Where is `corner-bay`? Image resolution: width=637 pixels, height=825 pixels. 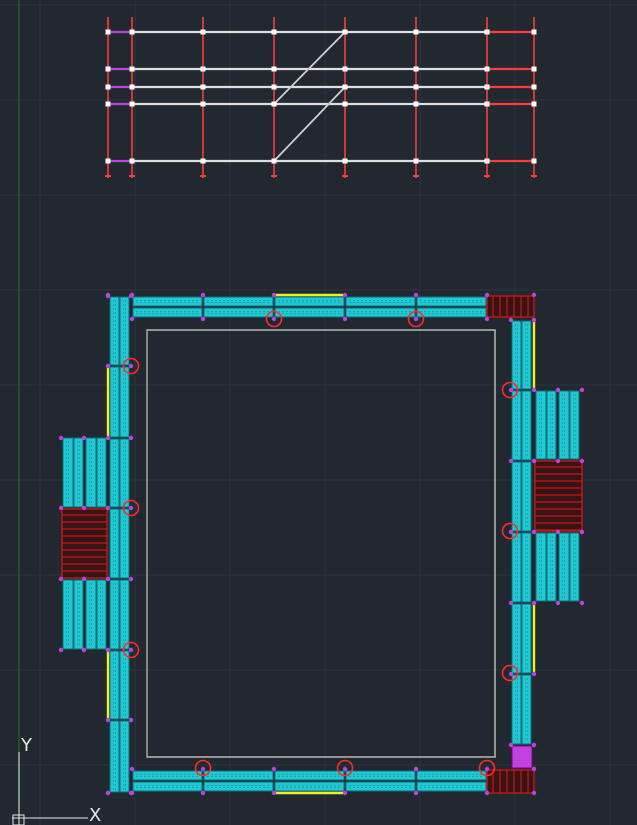
corner-bay is located at coordinates (522, 757).